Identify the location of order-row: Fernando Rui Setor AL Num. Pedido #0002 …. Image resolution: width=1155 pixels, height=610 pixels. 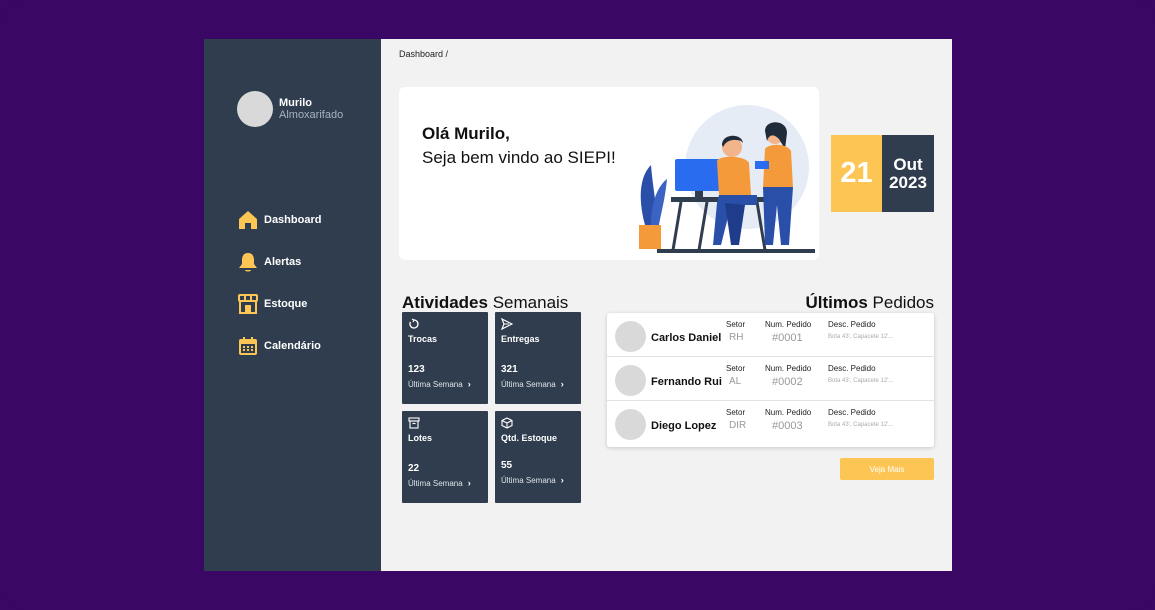
(770, 379).